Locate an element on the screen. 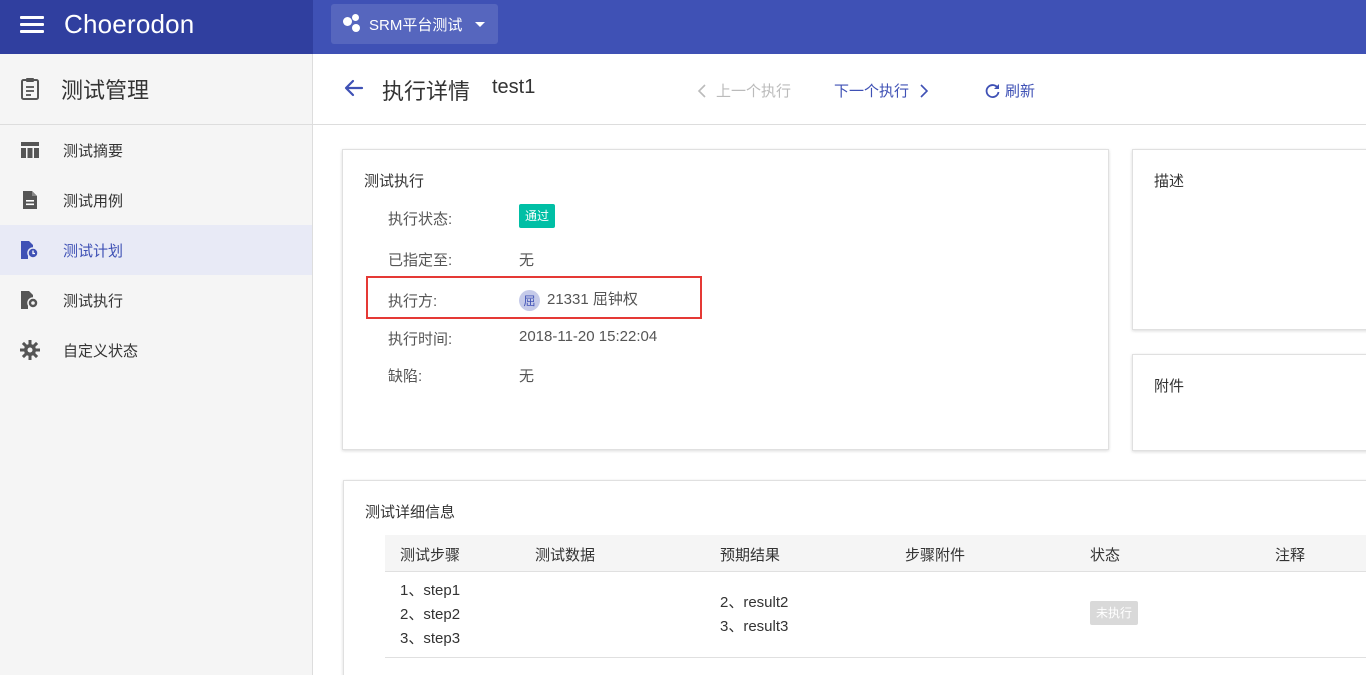 The width and height of the screenshot is (1366, 675). table-icon is located at coordinates (30, 150).